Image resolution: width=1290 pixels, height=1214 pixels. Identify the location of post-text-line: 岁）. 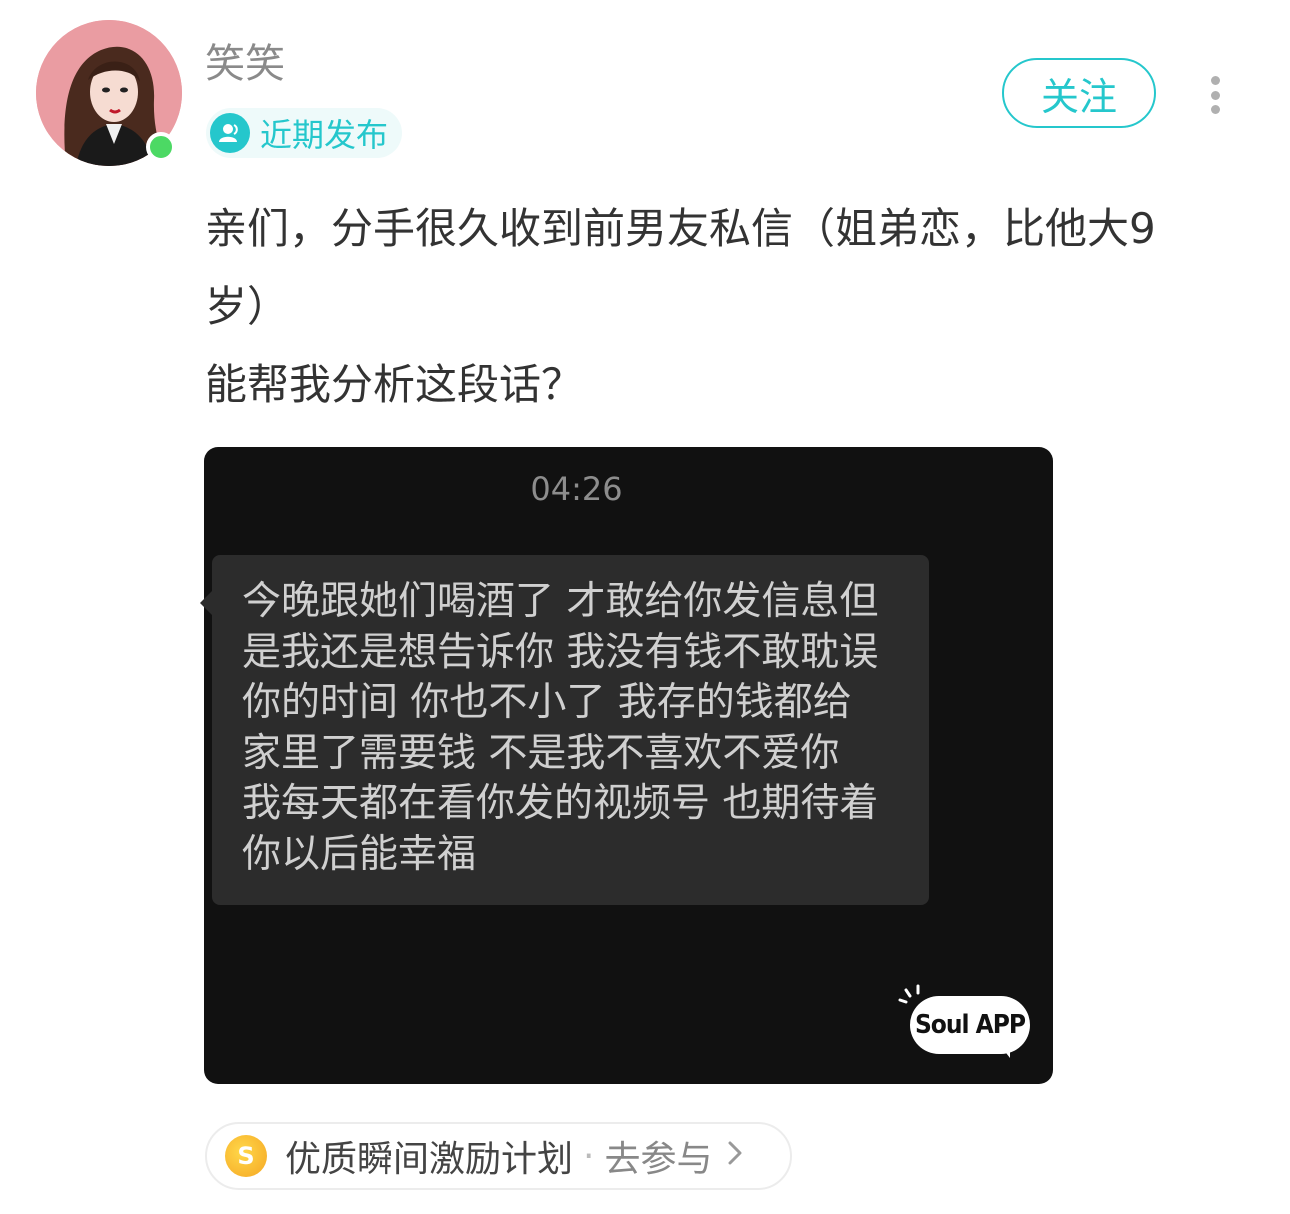
(247, 306).